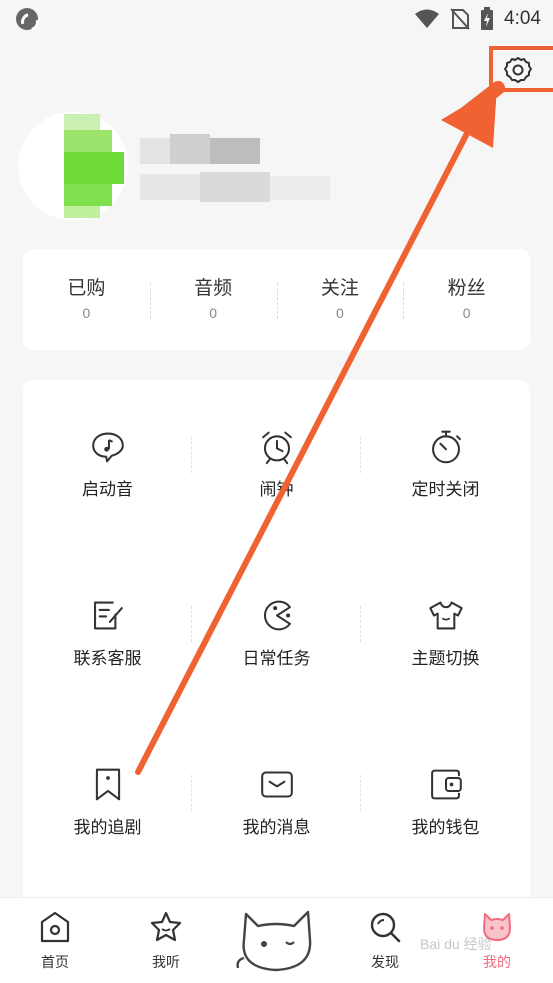 This screenshot has width=553, height=983. Describe the element at coordinates (108, 615) in the screenshot. I see `edit-note-icon` at that location.